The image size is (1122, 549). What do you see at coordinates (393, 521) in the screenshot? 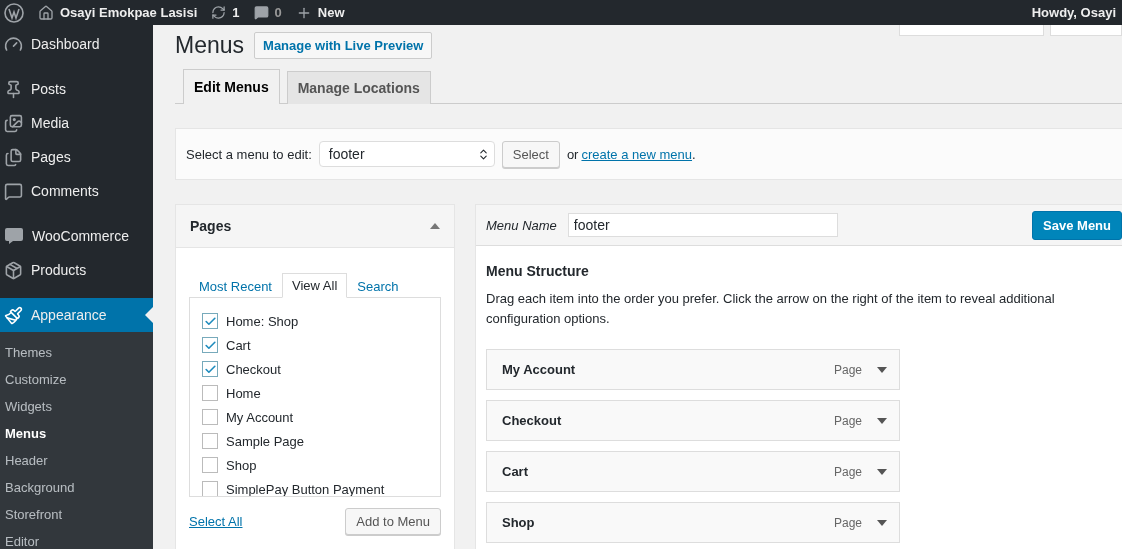
I see `add-to-menu-button: Add to Menu` at bounding box center [393, 521].